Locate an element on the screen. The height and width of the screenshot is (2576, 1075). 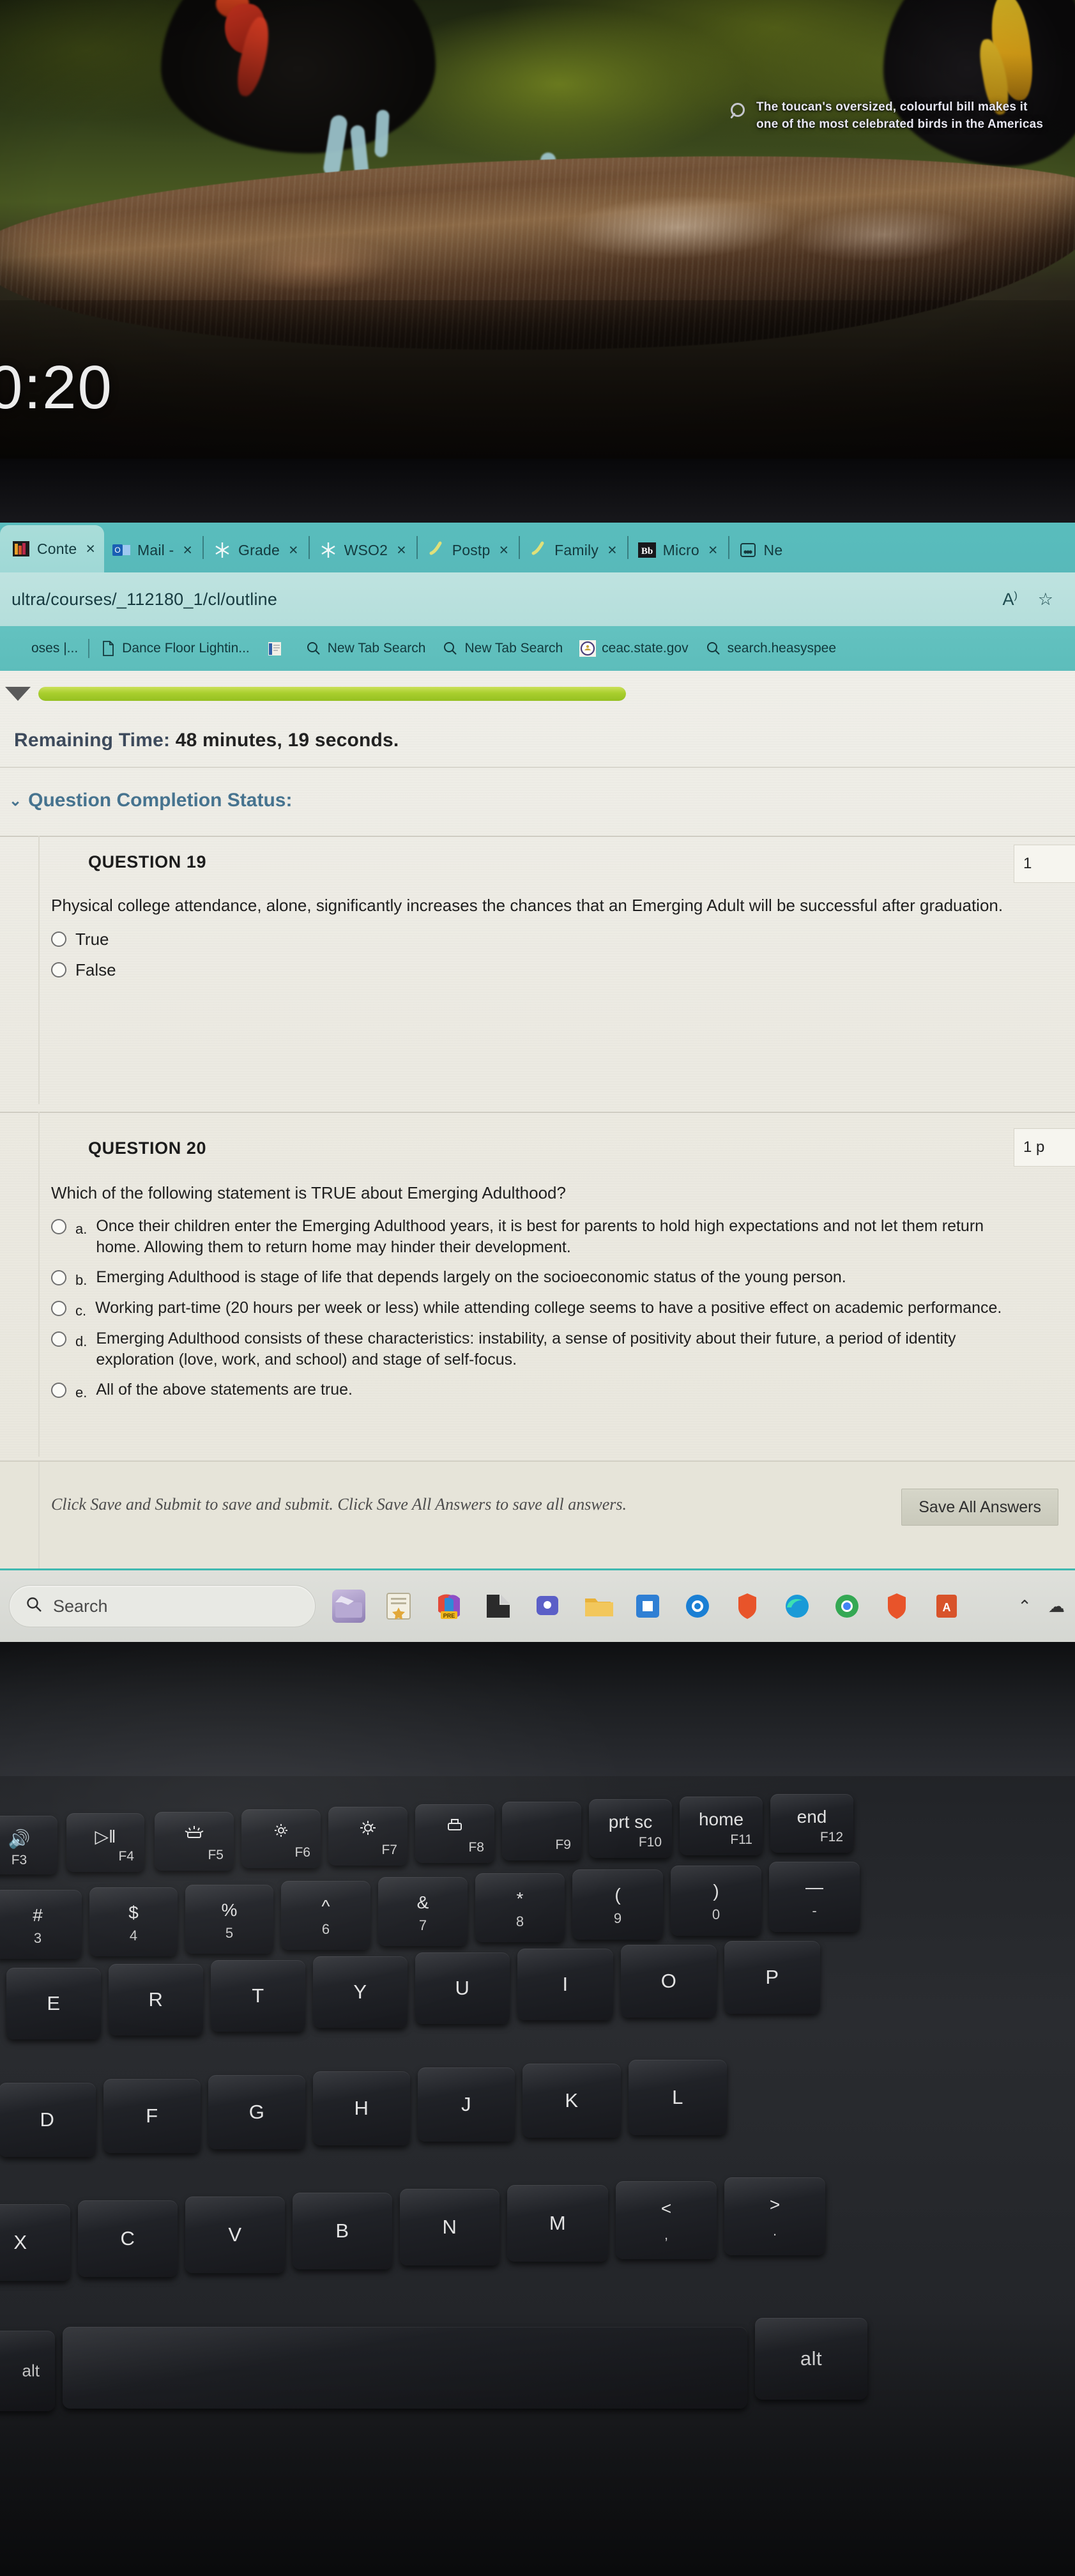
taskbar-search-box: Search is located at coordinates (162, 1606).